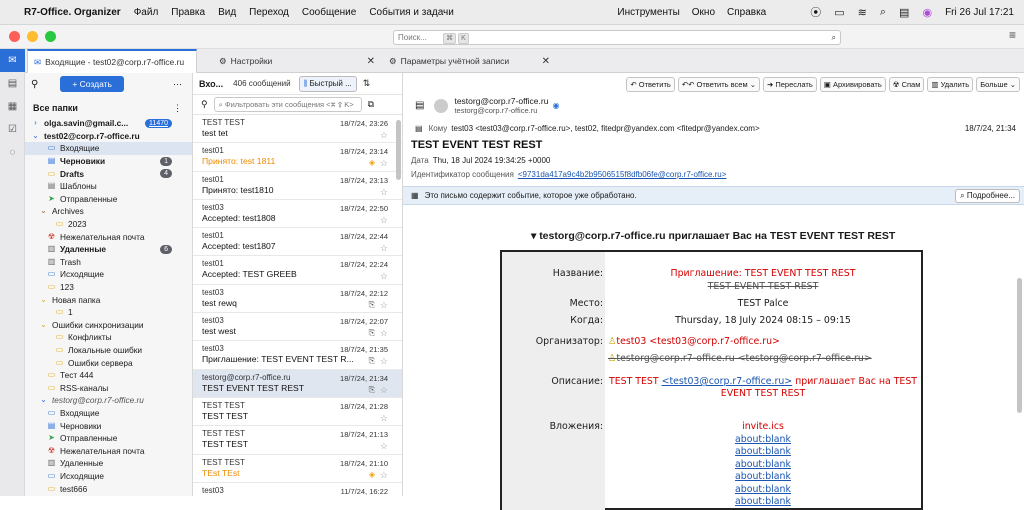 This screenshot has width=1024, height=510. What do you see at coordinates (227, 12) in the screenshot?
I see `menu-view: Вид` at bounding box center [227, 12].